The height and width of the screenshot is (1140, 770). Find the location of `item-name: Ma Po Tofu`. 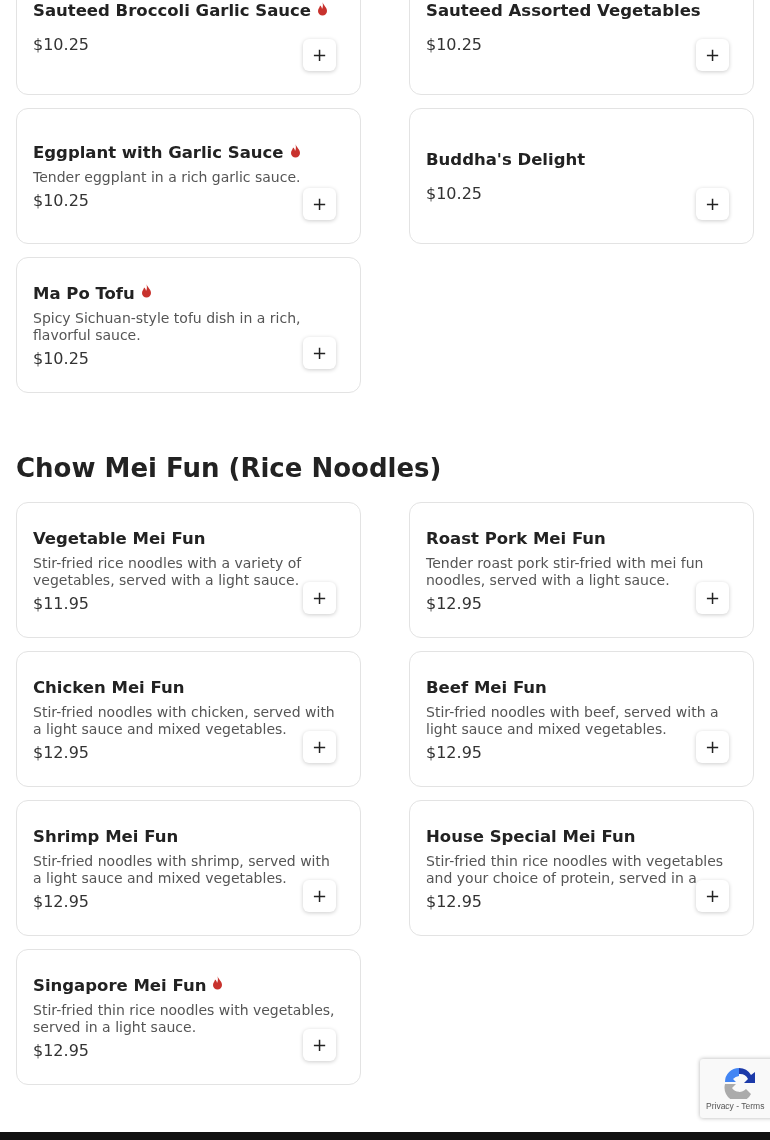

item-name: Ma Po Tofu is located at coordinates (84, 293).